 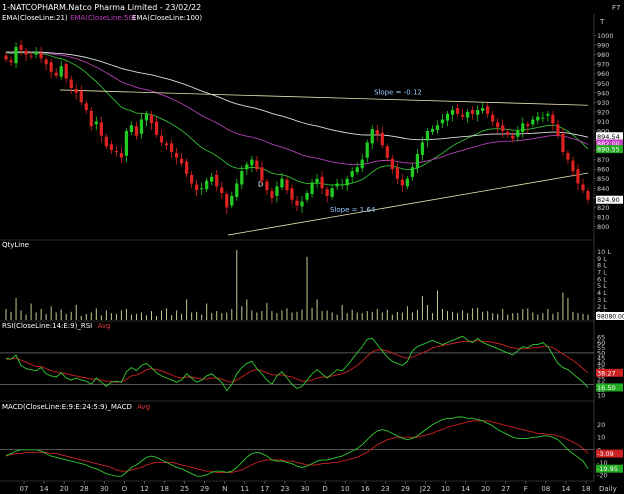 I want to click on volume-last-tag: 98080.00, so click(x=610, y=317).